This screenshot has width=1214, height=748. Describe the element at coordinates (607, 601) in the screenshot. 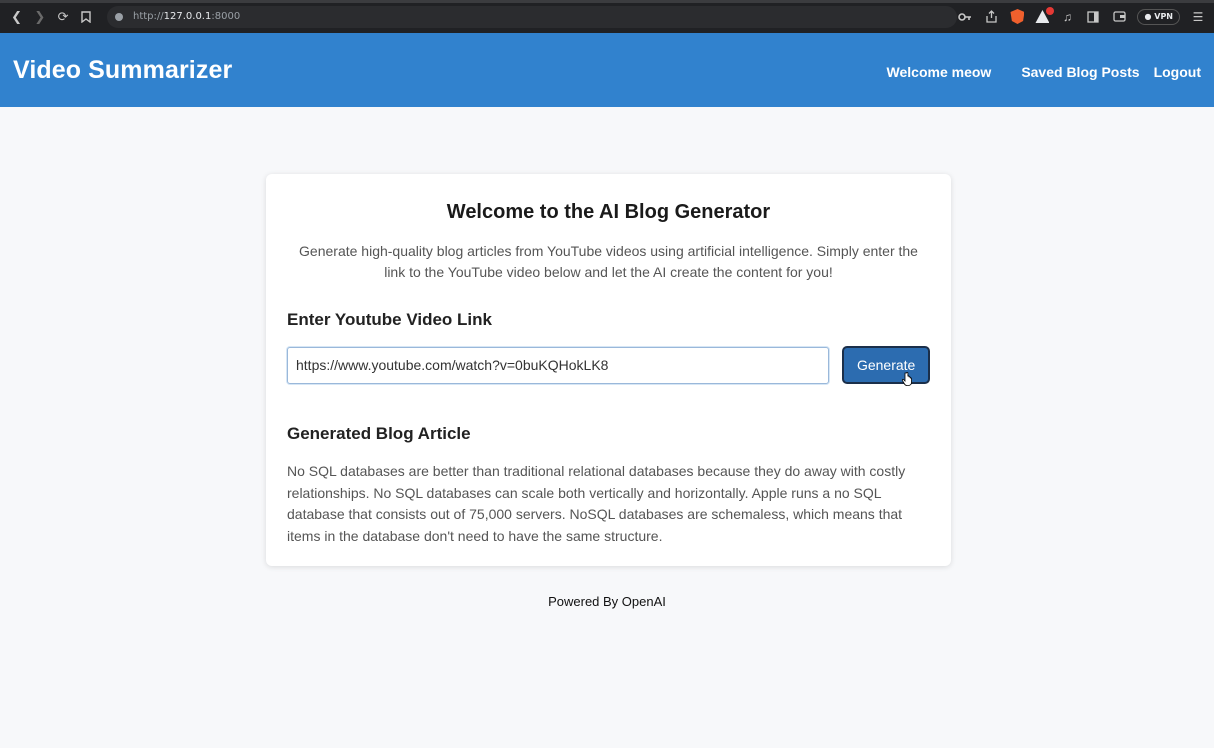

I see `footer-powered-by: Powered By OpenAI` at that location.